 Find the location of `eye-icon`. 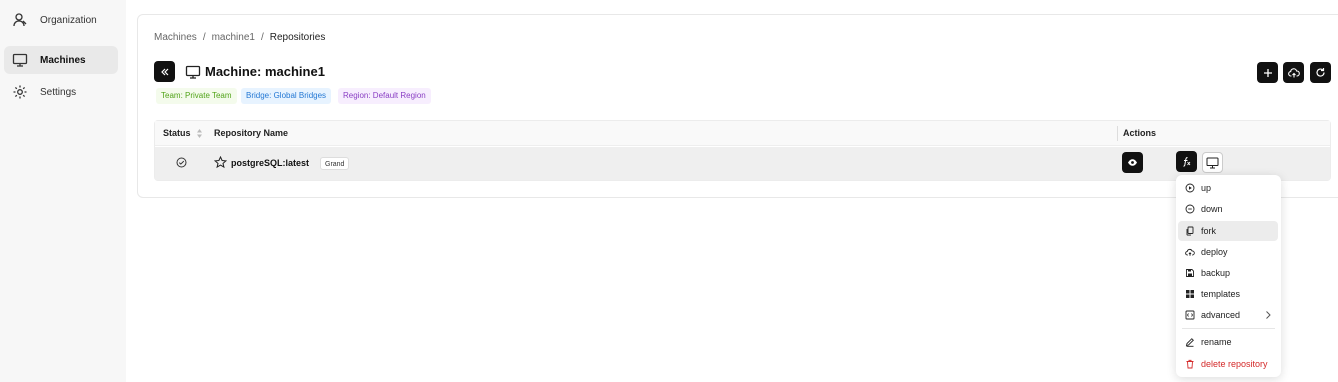

eye-icon is located at coordinates (1132, 162).